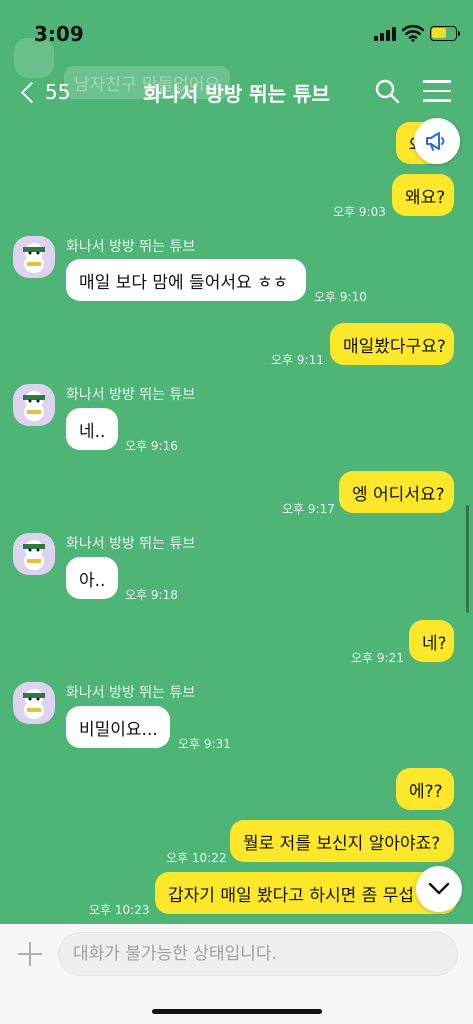 The height and width of the screenshot is (1024, 473). Describe the element at coordinates (467, 559) in the screenshot. I see `scrollbar` at that location.